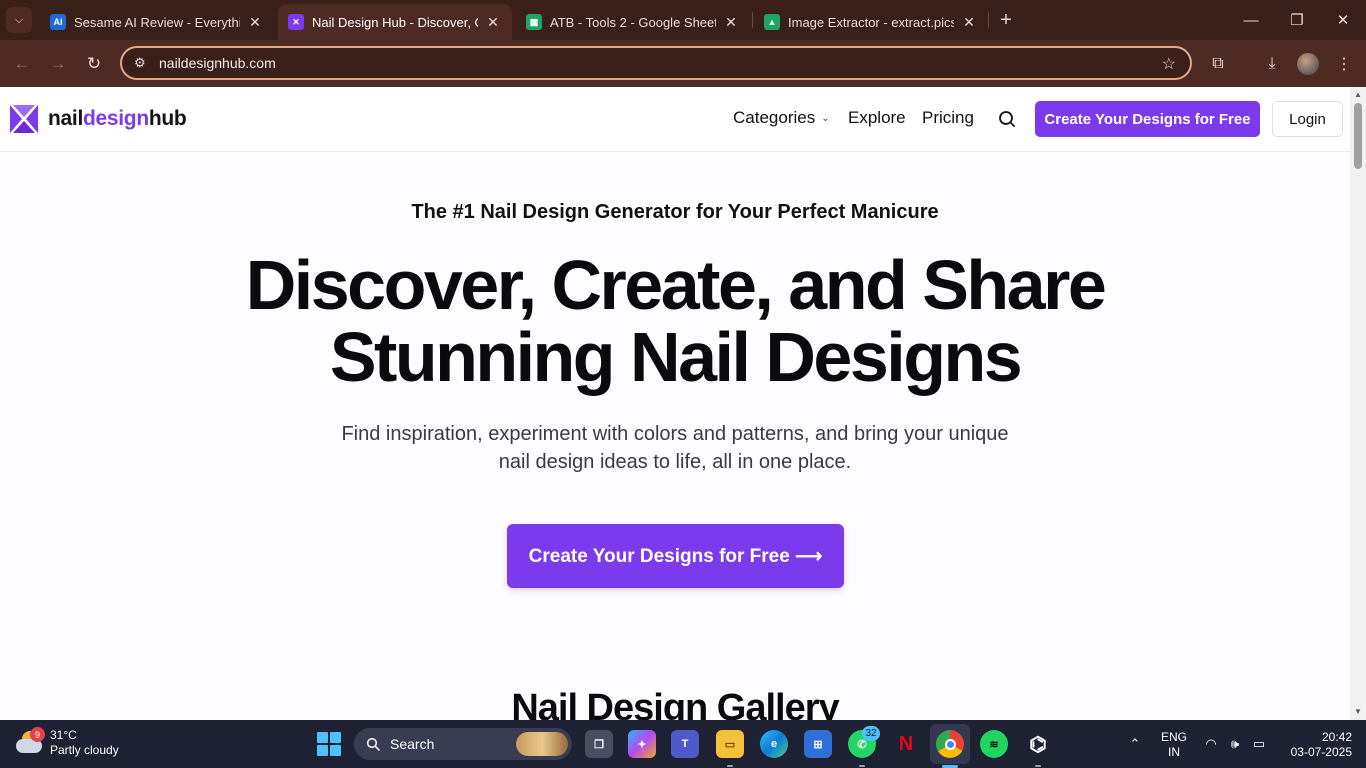 This screenshot has height=768, width=1366. I want to click on teams-icon: T, so click(685, 744).